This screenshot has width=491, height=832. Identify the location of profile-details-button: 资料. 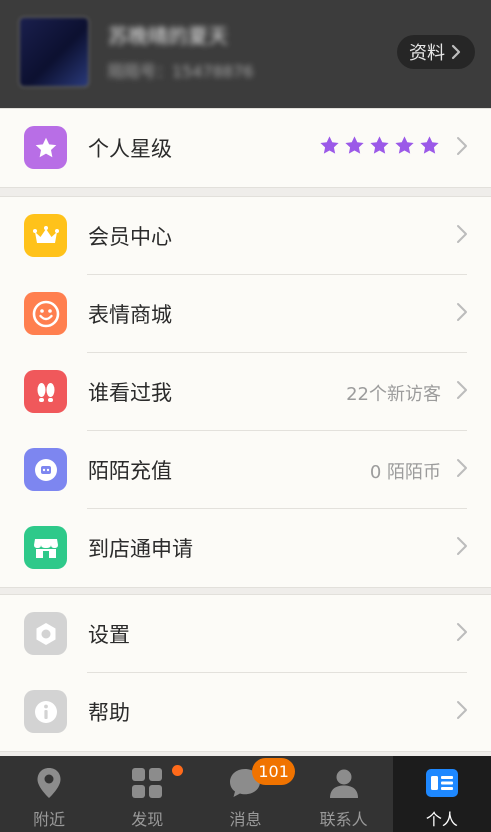
(436, 52).